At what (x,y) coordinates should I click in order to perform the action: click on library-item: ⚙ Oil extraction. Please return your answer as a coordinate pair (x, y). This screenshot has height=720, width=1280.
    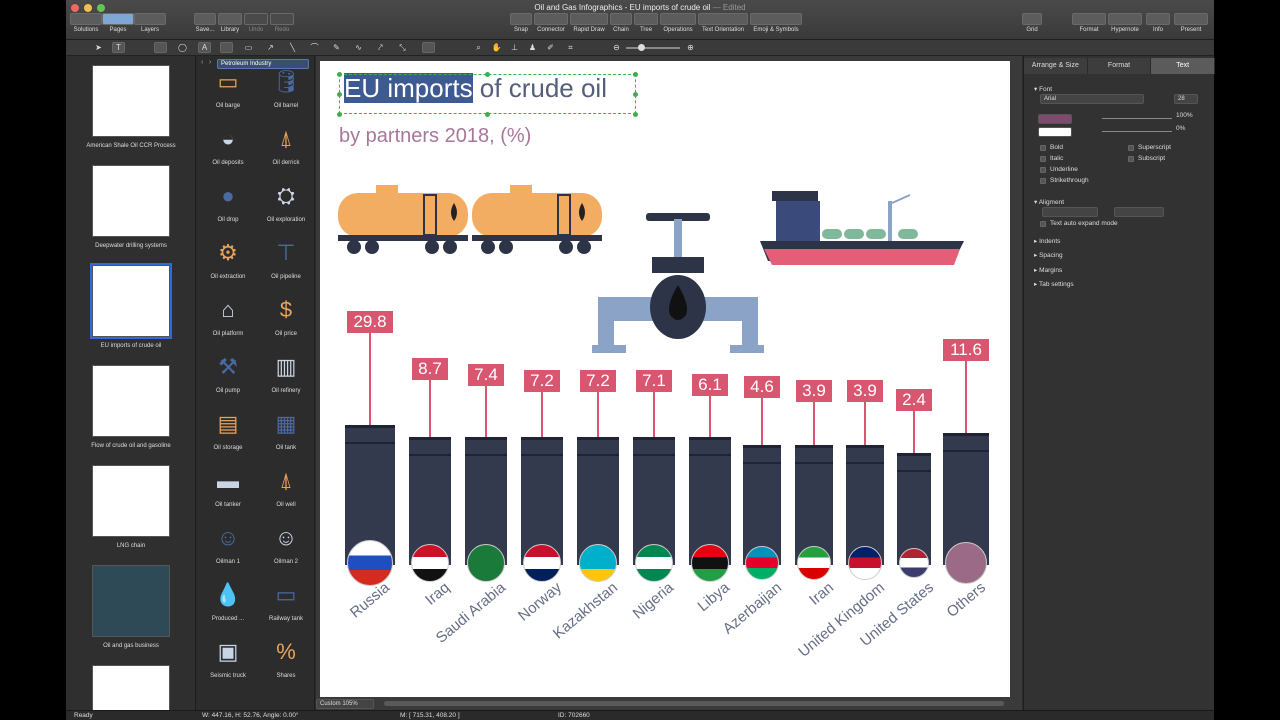
    Looking at the image, I should click on (228, 257).